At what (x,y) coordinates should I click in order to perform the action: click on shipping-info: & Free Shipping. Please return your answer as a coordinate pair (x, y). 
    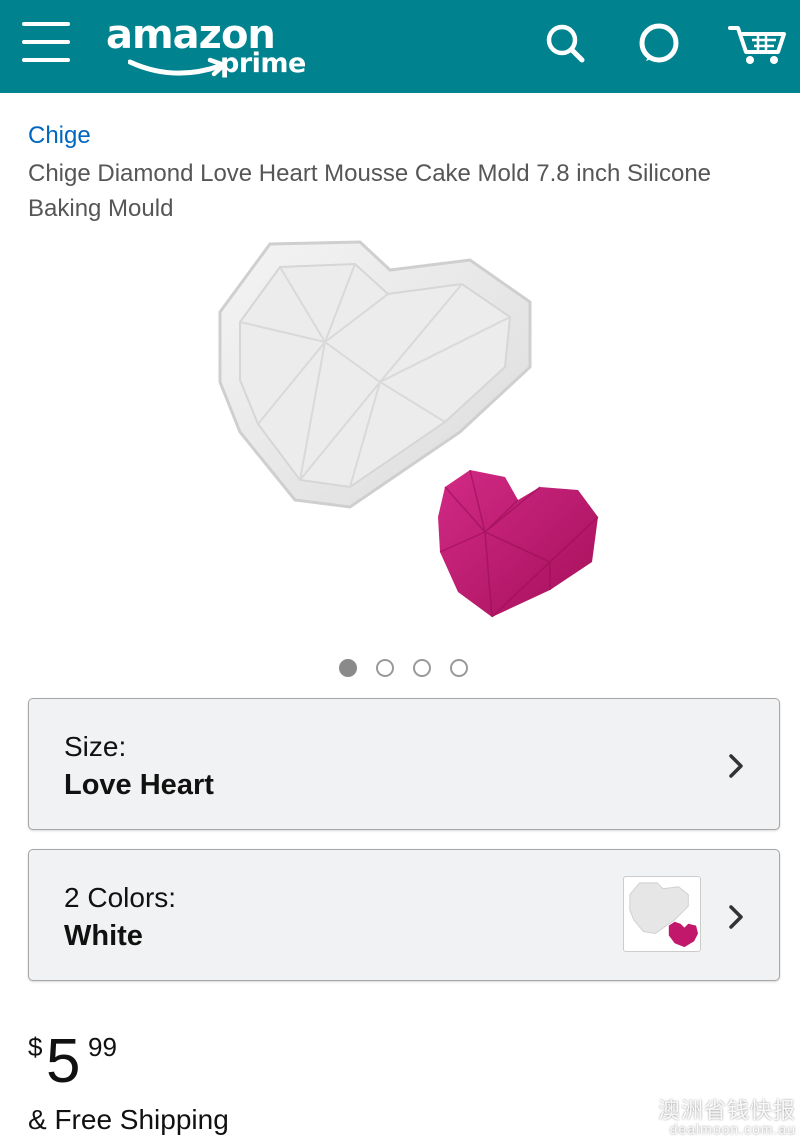
    Looking at the image, I should click on (128, 1119).